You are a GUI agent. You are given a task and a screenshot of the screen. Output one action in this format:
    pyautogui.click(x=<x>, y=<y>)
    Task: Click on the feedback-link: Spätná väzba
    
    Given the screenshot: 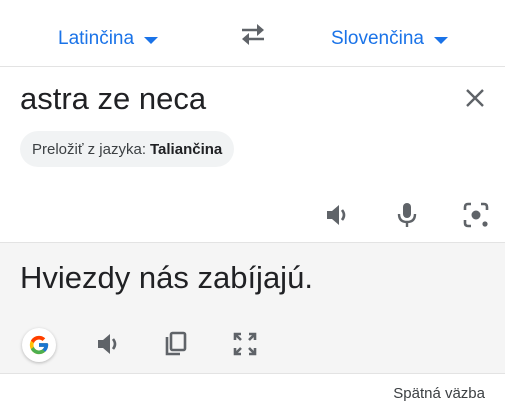 What is the action you would take?
    pyautogui.click(x=439, y=393)
    